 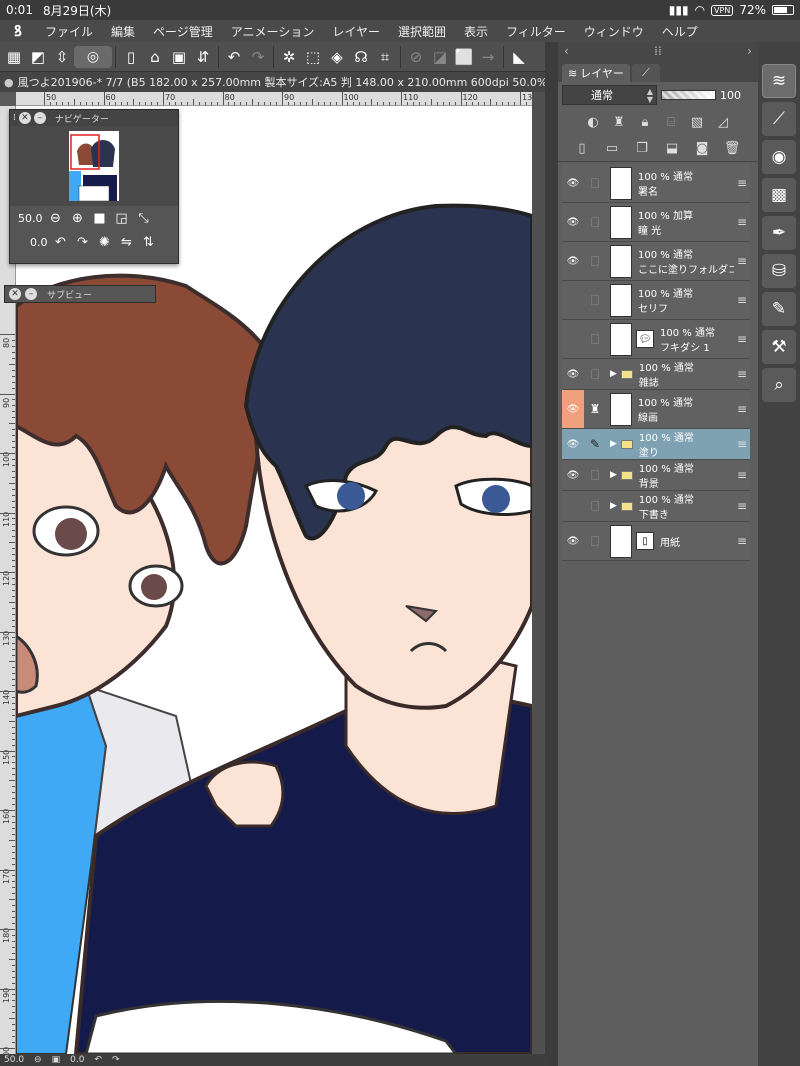 What do you see at coordinates (38, 1060) in the screenshot?
I see `bottom-zoom-out-icon: ⊖` at bounding box center [38, 1060].